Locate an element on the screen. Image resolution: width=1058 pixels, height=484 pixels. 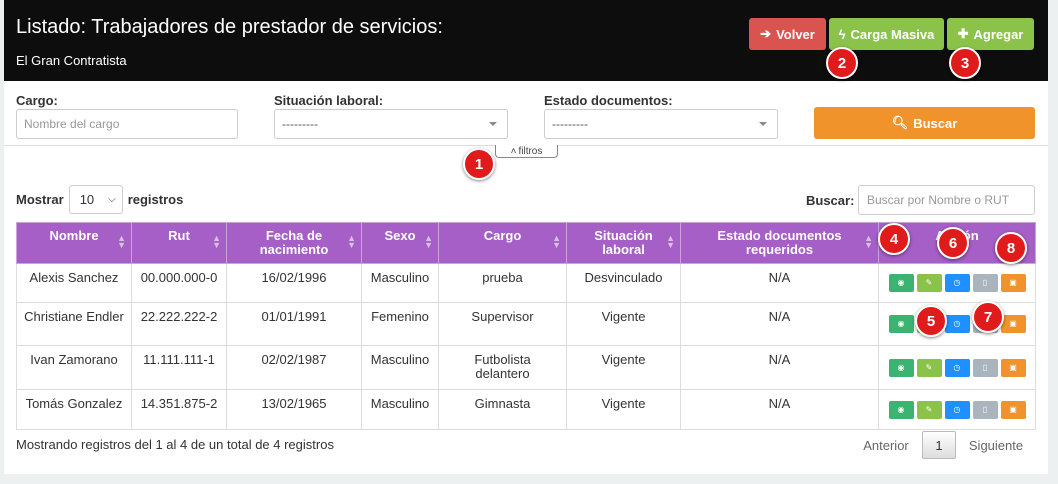
estado-value: --------- is located at coordinates (570, 124).